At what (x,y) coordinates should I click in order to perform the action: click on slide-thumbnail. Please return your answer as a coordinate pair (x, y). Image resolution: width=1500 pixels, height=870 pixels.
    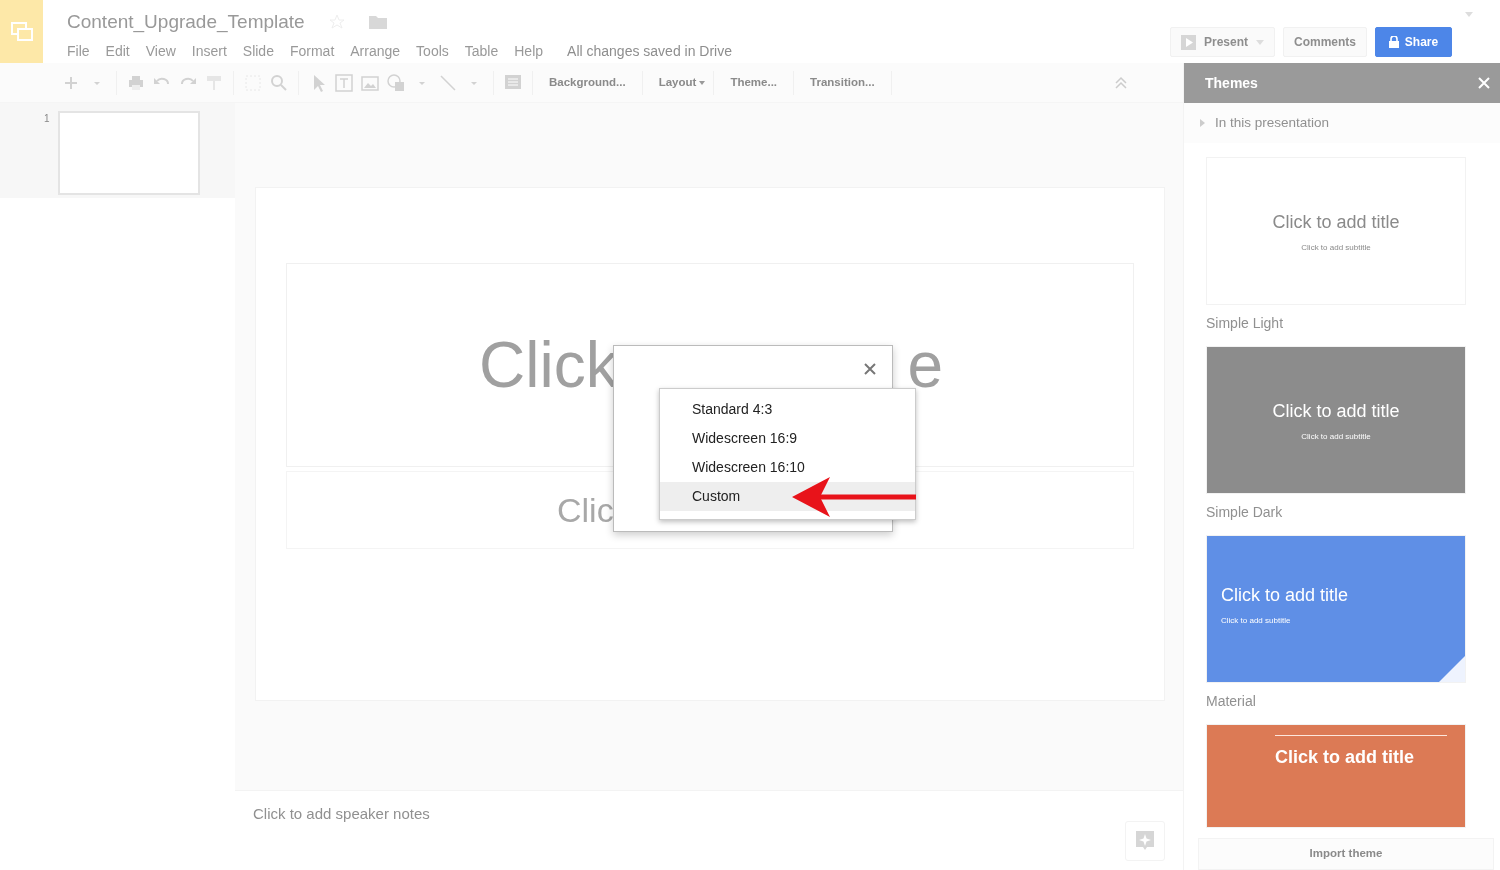
    Looking at the image, I should click on (128, 153).